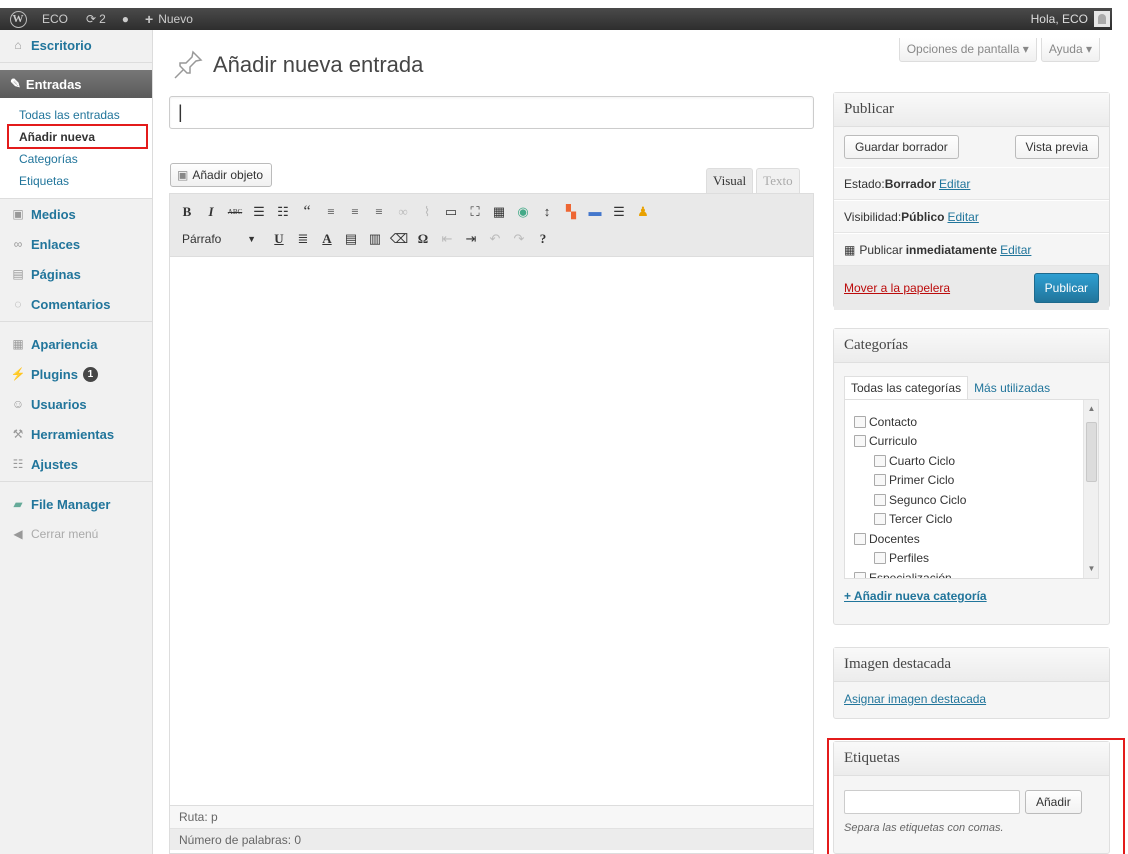  I want to click on screen-options-button: Opciones de pantalla ▾, so click(967, 50).